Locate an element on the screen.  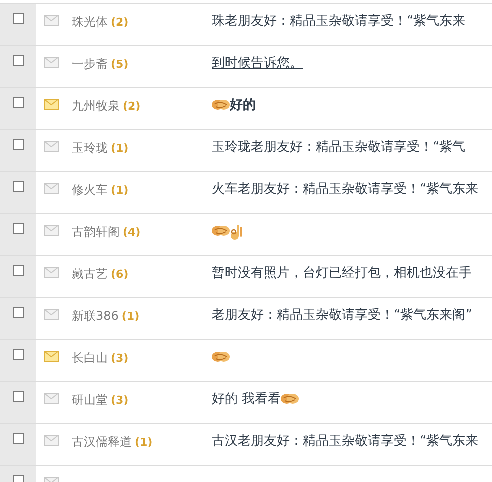
sender-name: 珠光体 is located at coordinates (90, 22).